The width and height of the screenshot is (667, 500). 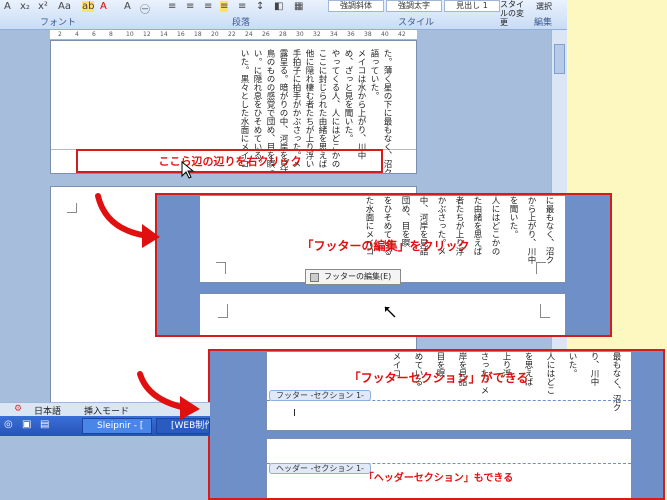 I want to click on font-group-label: フォント, so click(x=58, y=23).